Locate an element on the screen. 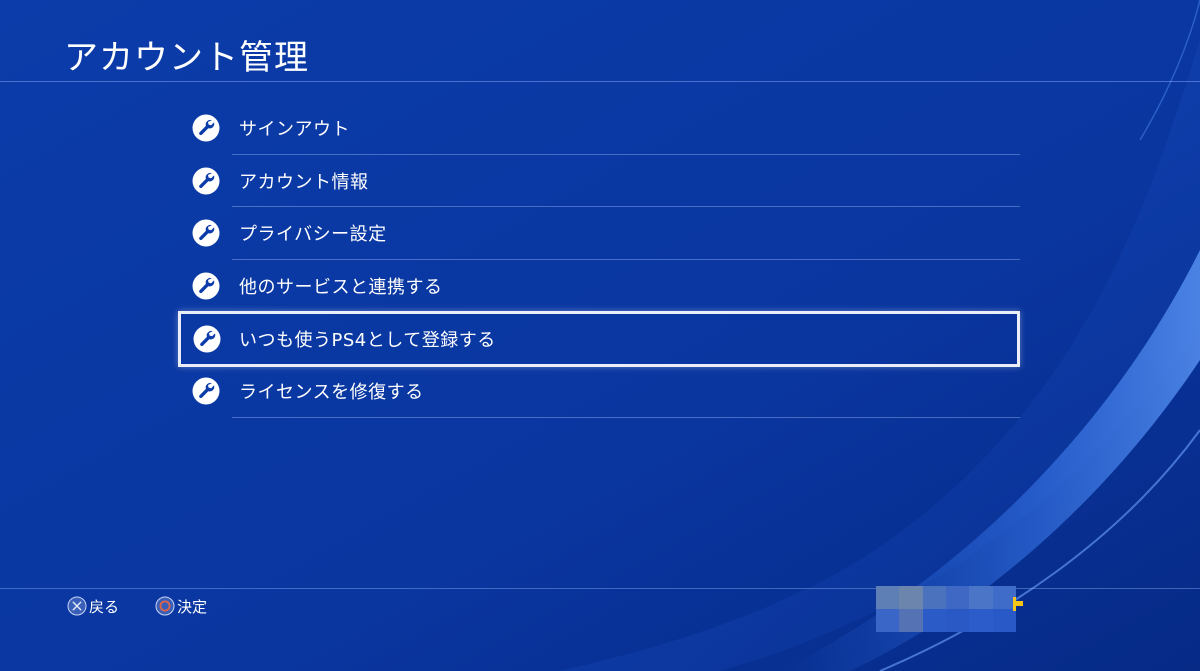 The height and width of the screenshot is (671, 1200). circle-button-icon is located at coordinates (165, 606).